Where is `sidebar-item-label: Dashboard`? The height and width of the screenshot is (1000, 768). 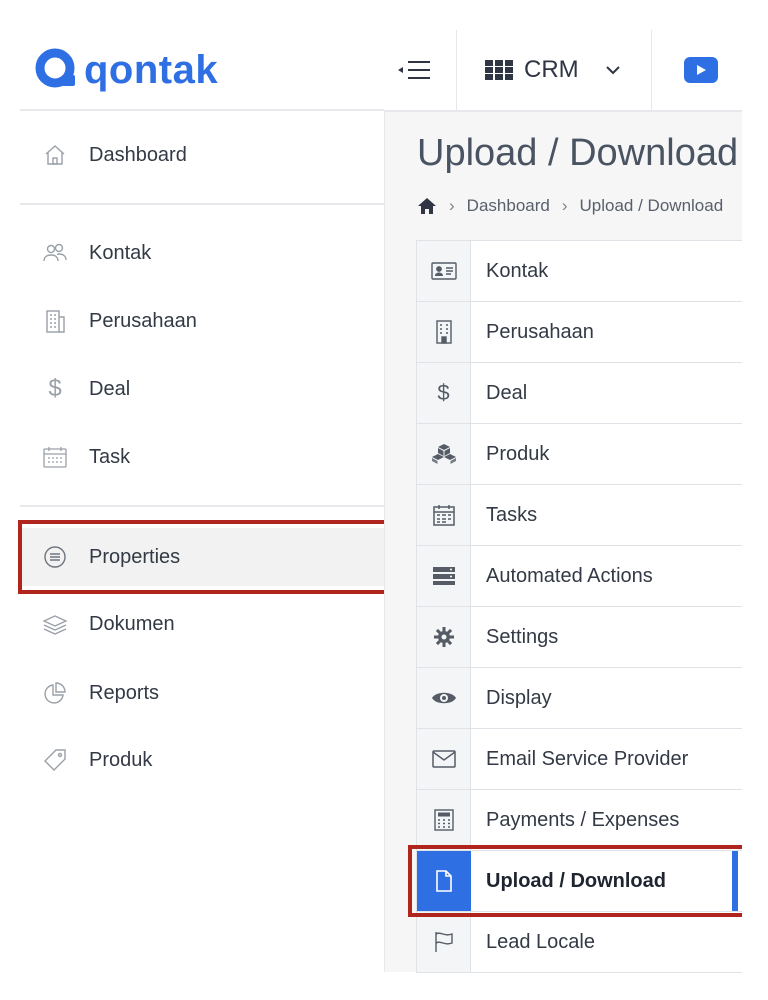 sidebar-item-label: Dashboard is located at coordinates (138, 154).